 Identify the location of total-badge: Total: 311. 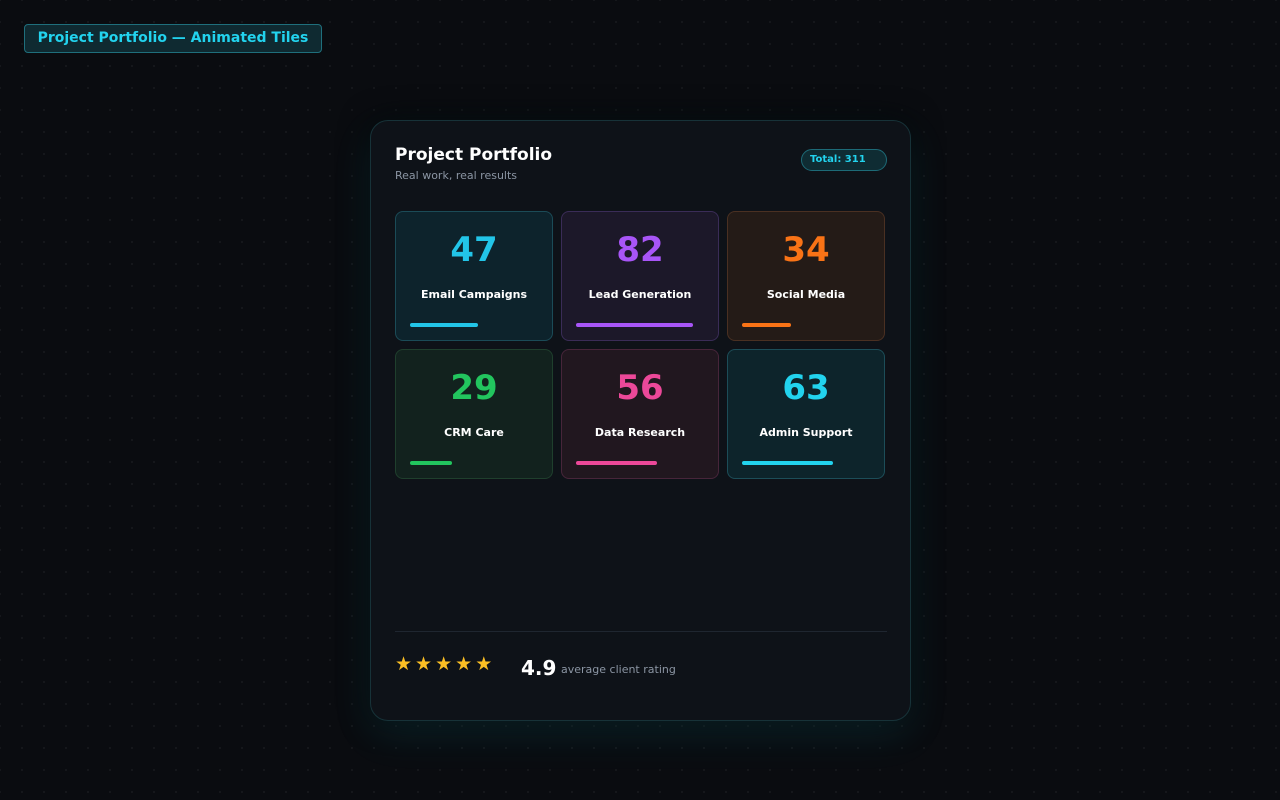
(844, 160).